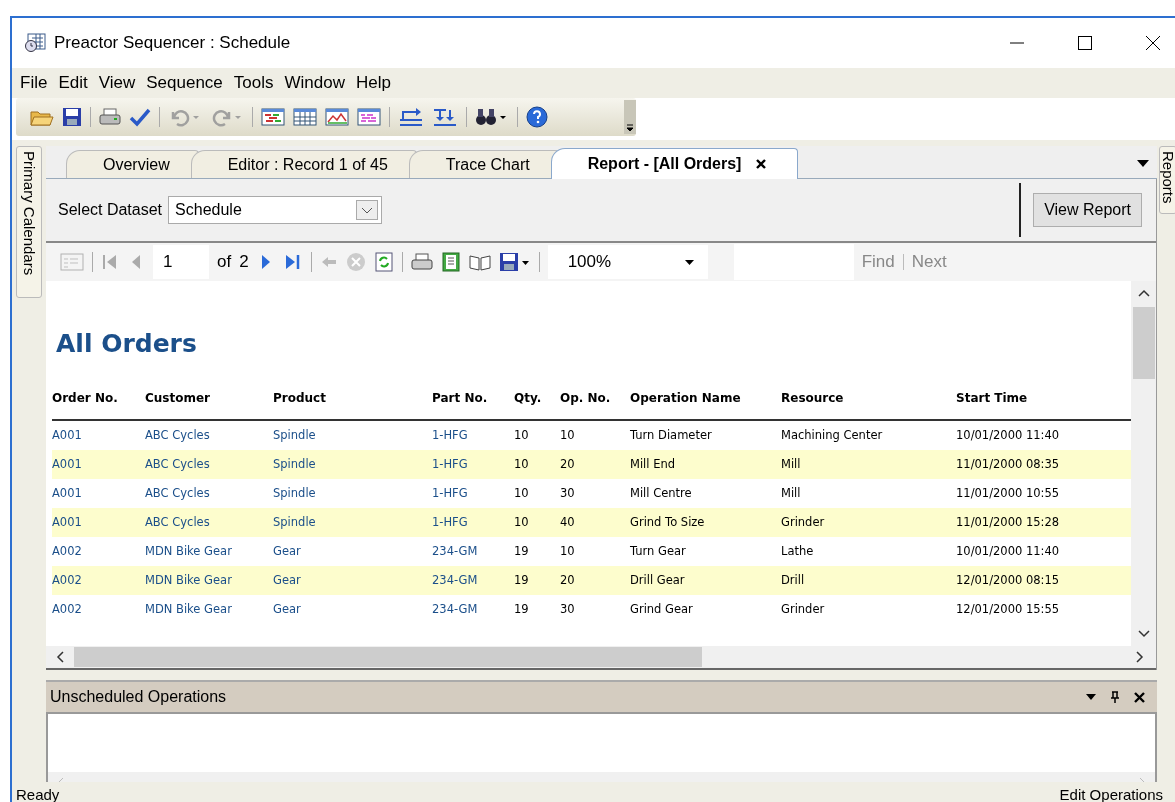  I want to click on chart-icon, so click(369, 117).